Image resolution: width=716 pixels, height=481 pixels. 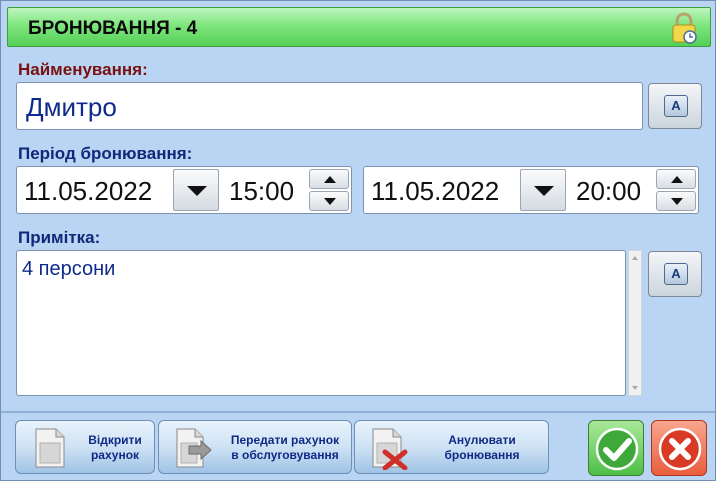 I want to click on start-datetime: 11.05.2022 15:00, so click(x=184, y=190).